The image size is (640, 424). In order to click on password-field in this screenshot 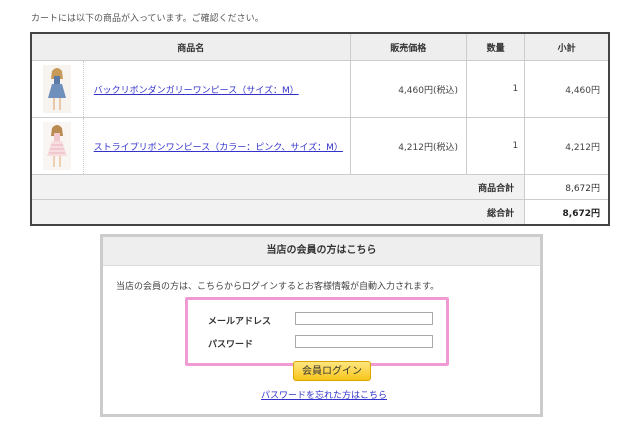, I will do `click(364, 341)`.